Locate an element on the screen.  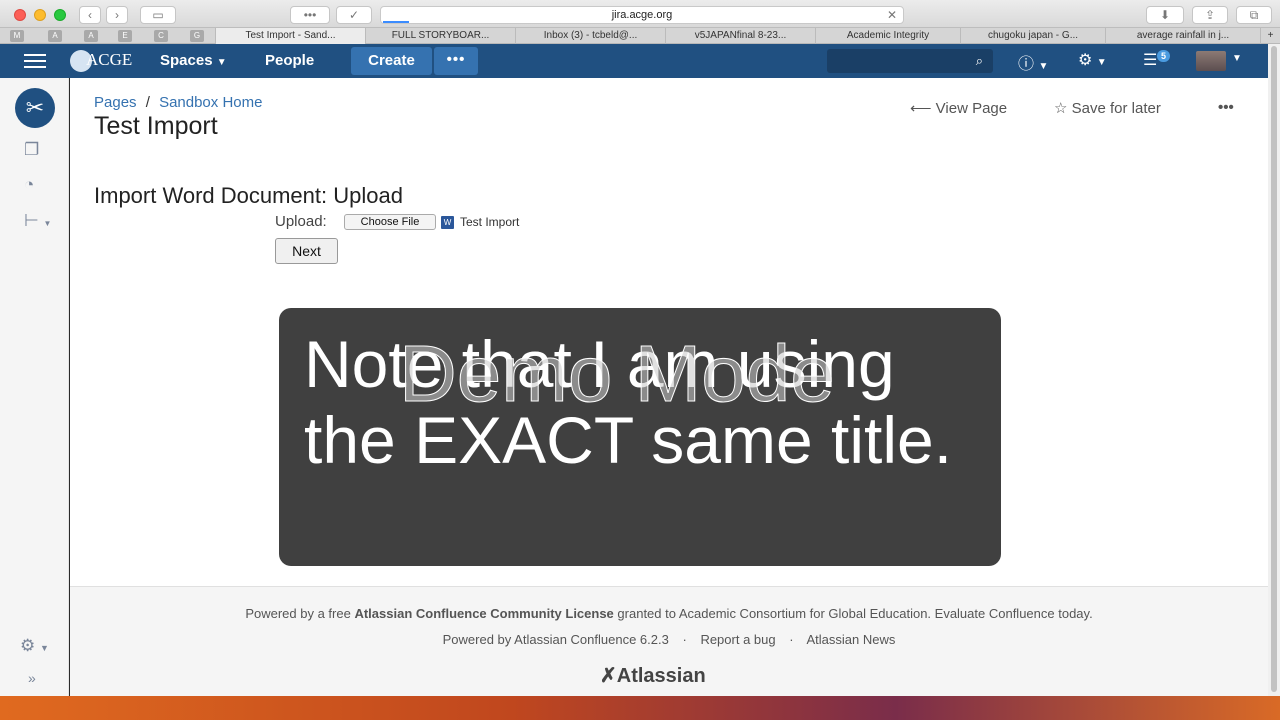
spaces-menu: Spaces ▼ is located at coordinates (193, 60).